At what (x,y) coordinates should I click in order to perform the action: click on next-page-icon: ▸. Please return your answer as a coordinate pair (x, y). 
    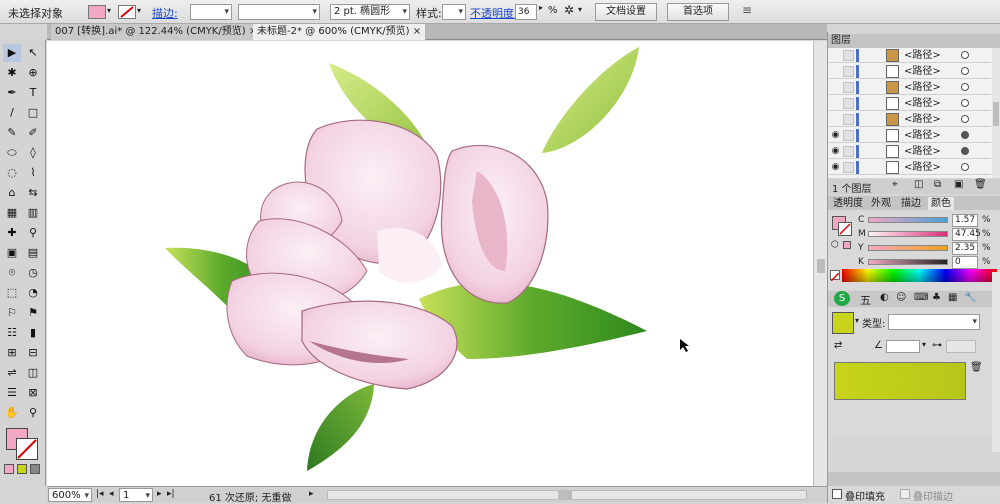
    Looking at the image, I should click on (159, 494).